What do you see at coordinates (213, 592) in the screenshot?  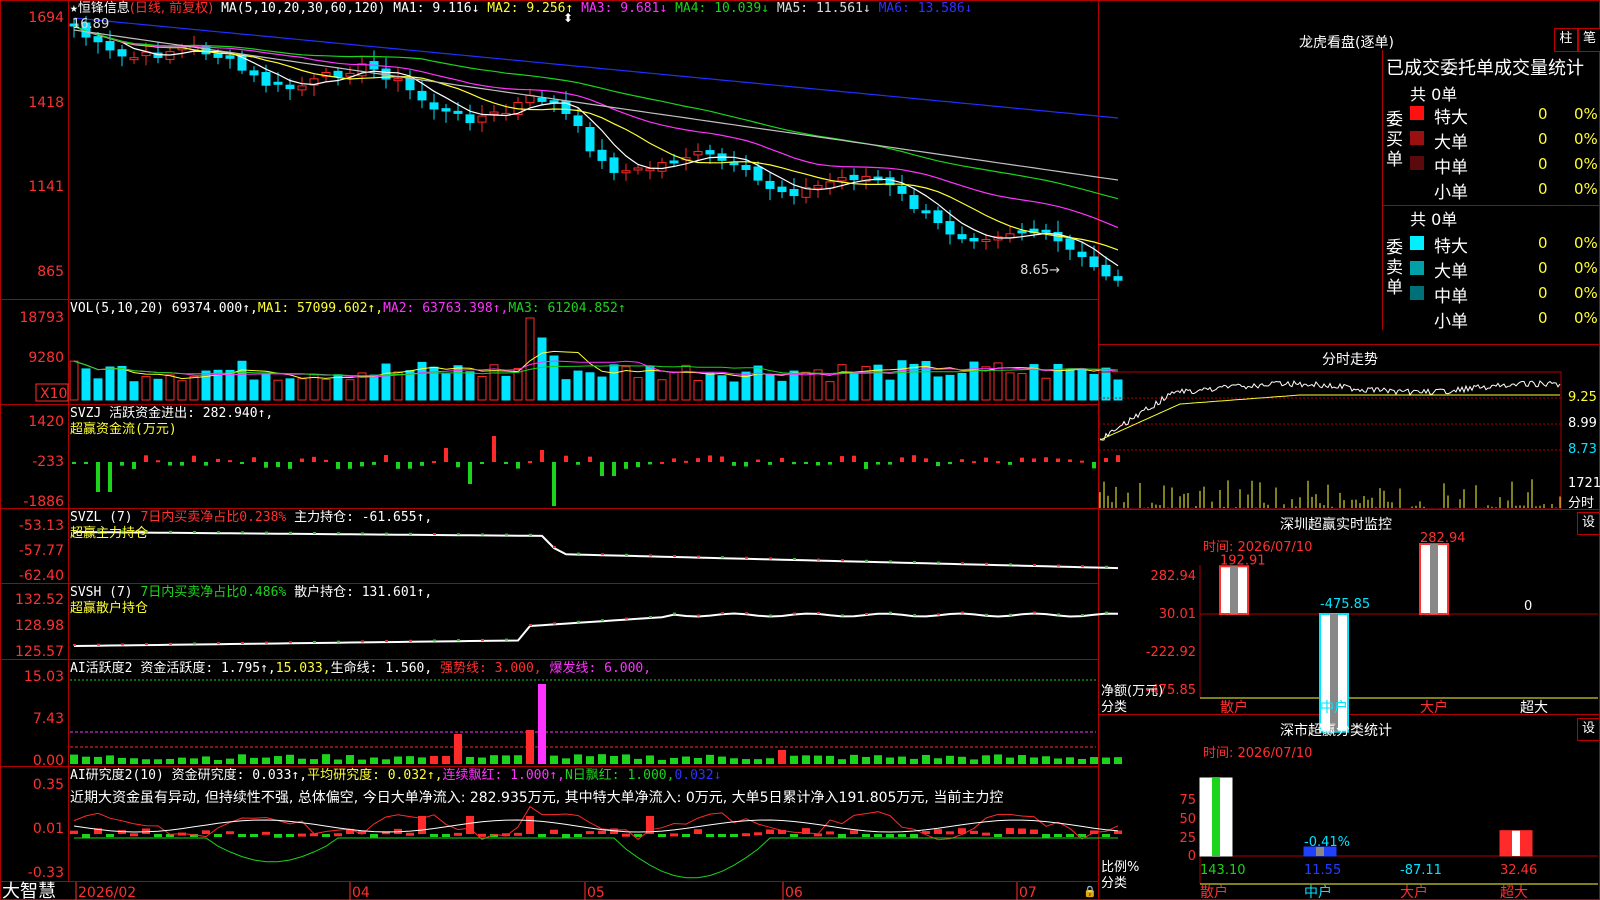 I see `svsh-ratio: 7日内买卖净占比0.486%` at bounding box center [213, 592].